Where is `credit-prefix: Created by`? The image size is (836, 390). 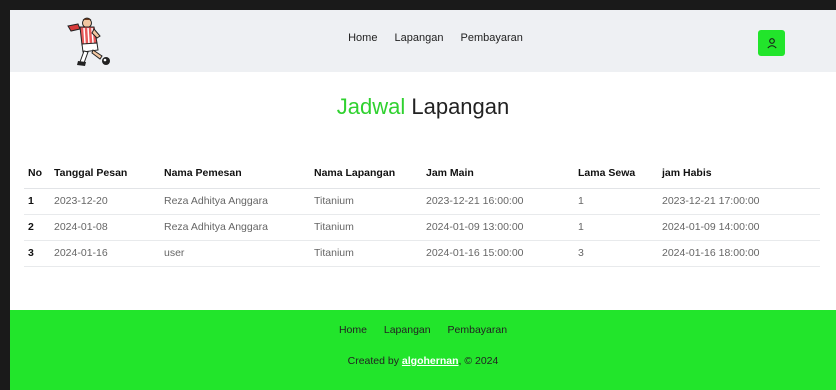
credit-prefix: Created by is located at coordinates (373, 361).